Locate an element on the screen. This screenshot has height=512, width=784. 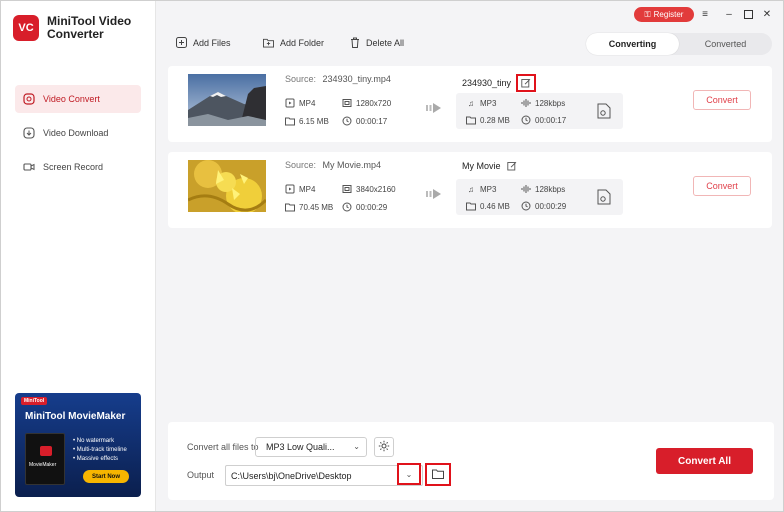
sidebar-item-video-convert: Video Convert is located at coordinates (78, 99).